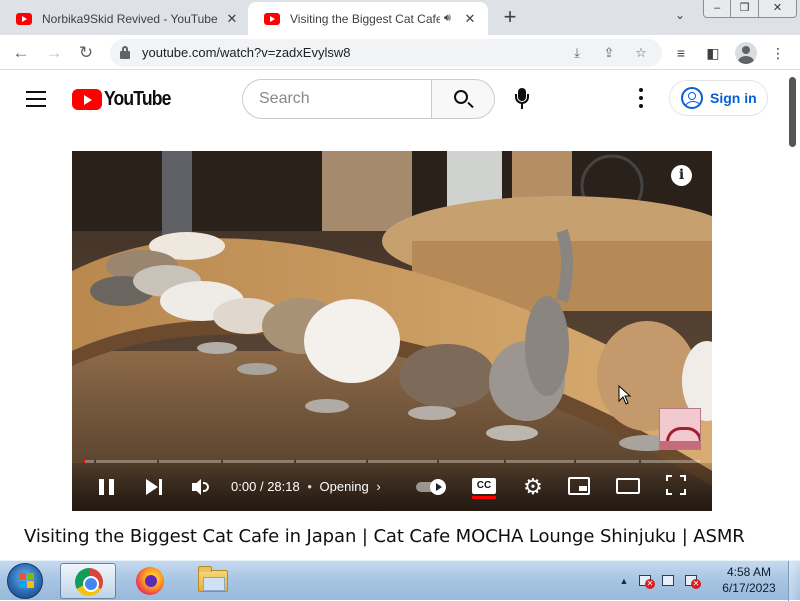 The image size is (800, 601). Describe the element at coordinates (283, 486) in the screenshot. I see `time-total: 28:18` at that location.